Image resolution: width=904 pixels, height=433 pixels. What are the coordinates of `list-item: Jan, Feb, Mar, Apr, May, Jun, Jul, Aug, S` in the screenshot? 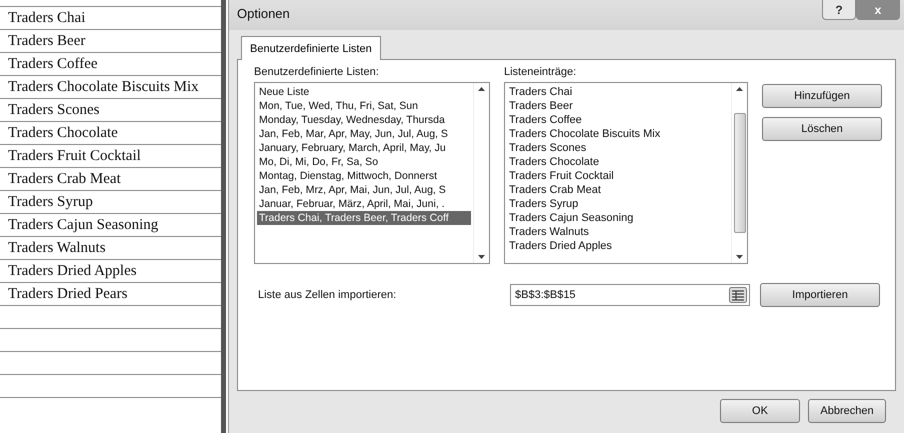 It's located at (364, 134).